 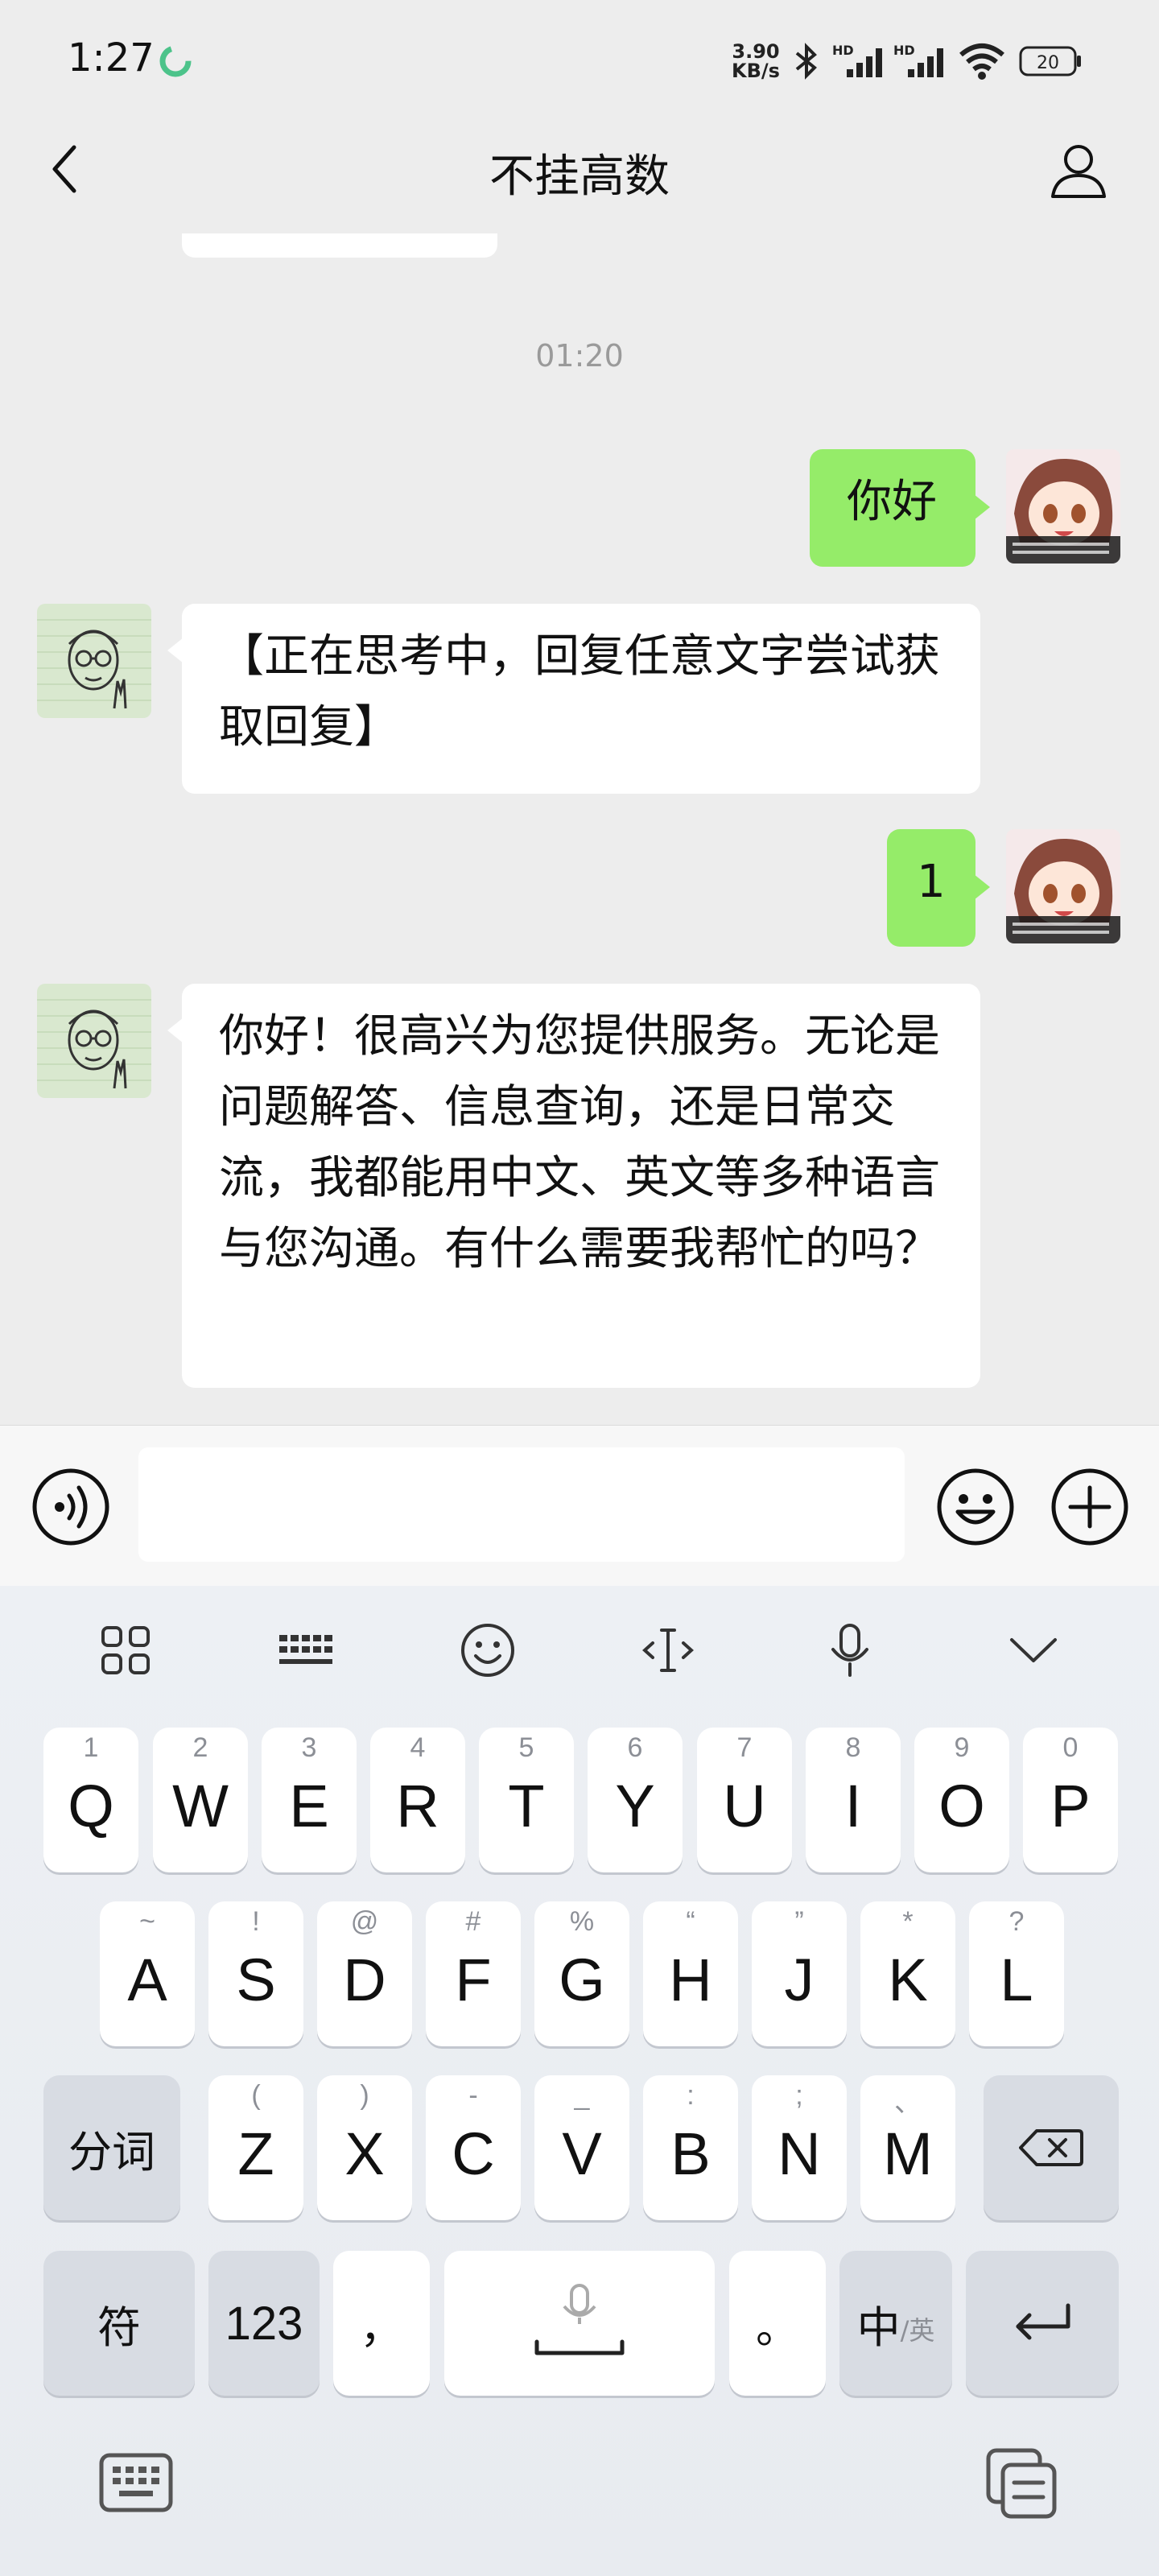 I want to click on key-w: 2W, so click(x=200, y=1800).